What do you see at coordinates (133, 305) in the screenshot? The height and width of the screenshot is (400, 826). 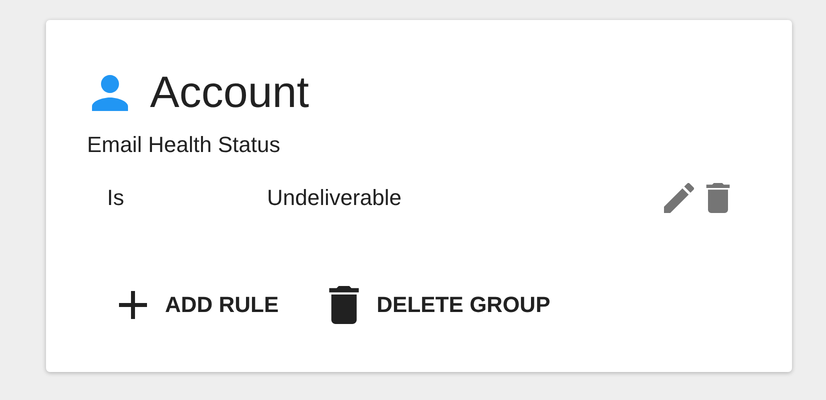 I see `plus-icon` at bounding box center [133, 305].